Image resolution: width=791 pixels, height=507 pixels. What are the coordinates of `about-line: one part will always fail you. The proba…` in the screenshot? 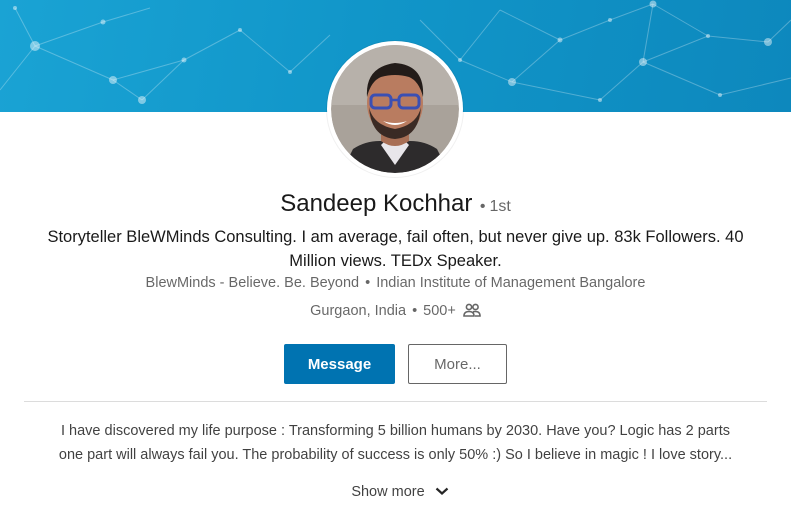 It's located at (395, 455).